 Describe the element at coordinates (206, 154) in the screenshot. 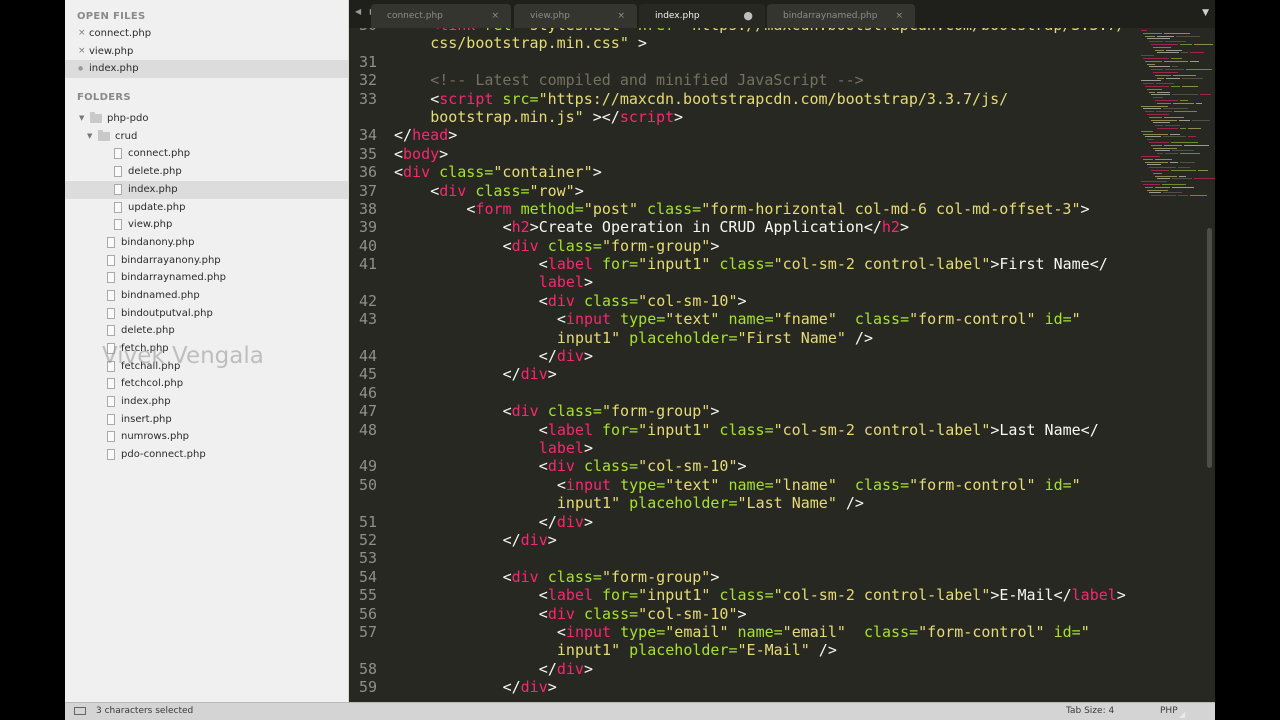

I see `file-item: connect.php` at that location.